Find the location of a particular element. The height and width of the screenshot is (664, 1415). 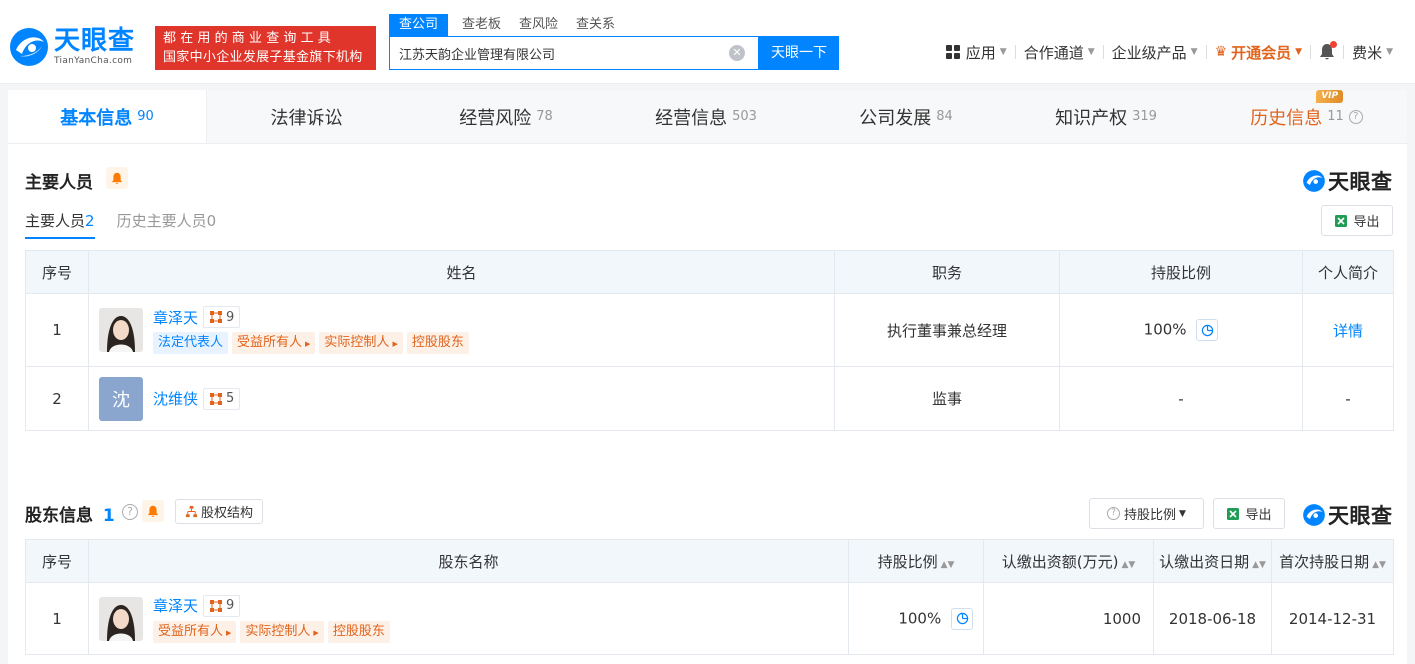

search-tab-relation: 查关系 is located at coordinates (595, 25).